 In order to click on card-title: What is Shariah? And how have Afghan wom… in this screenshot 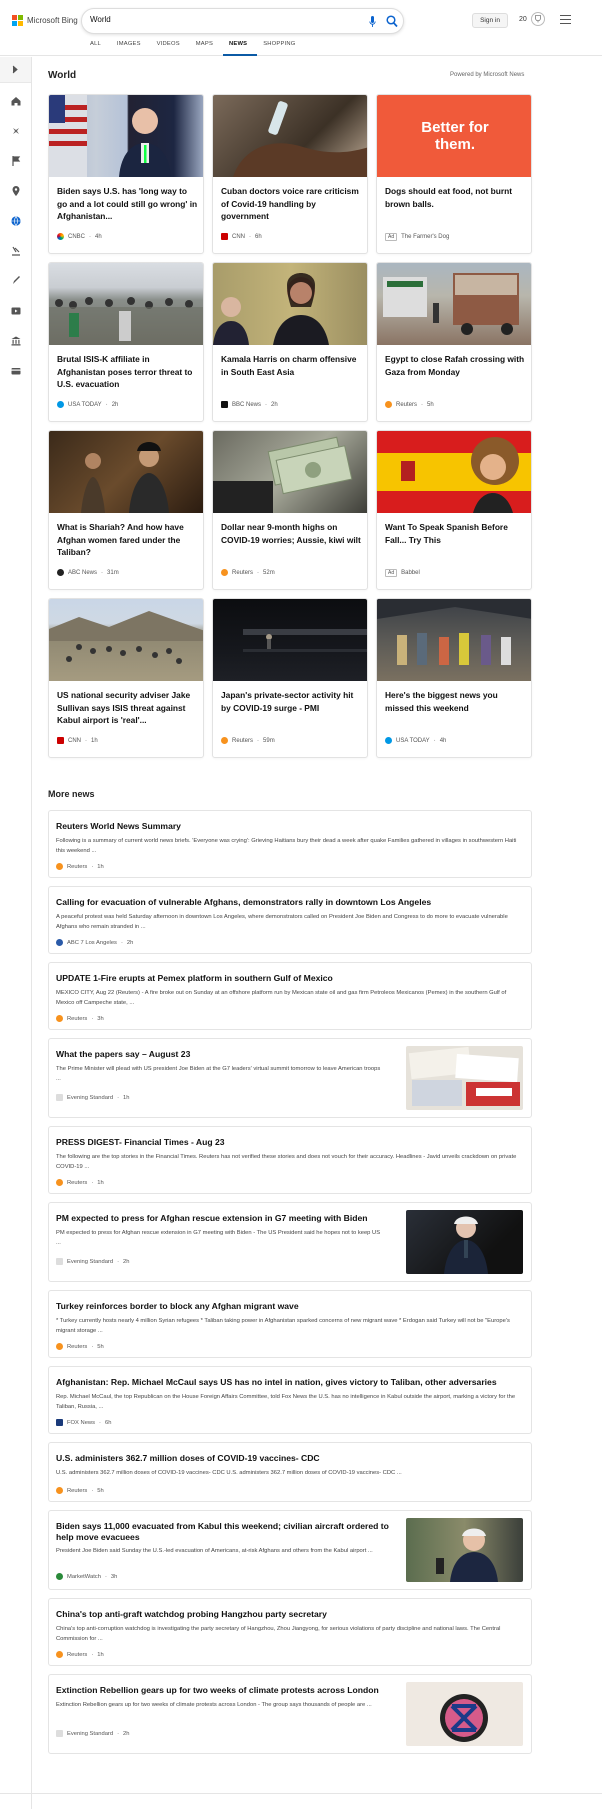, I will do `click(128, 540)`.